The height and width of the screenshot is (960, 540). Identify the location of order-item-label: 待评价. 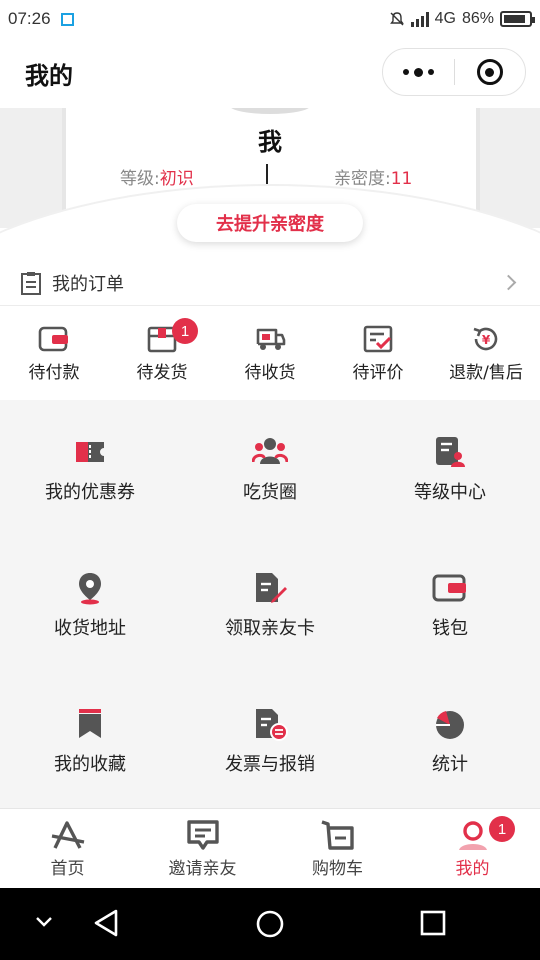
(378, 372).